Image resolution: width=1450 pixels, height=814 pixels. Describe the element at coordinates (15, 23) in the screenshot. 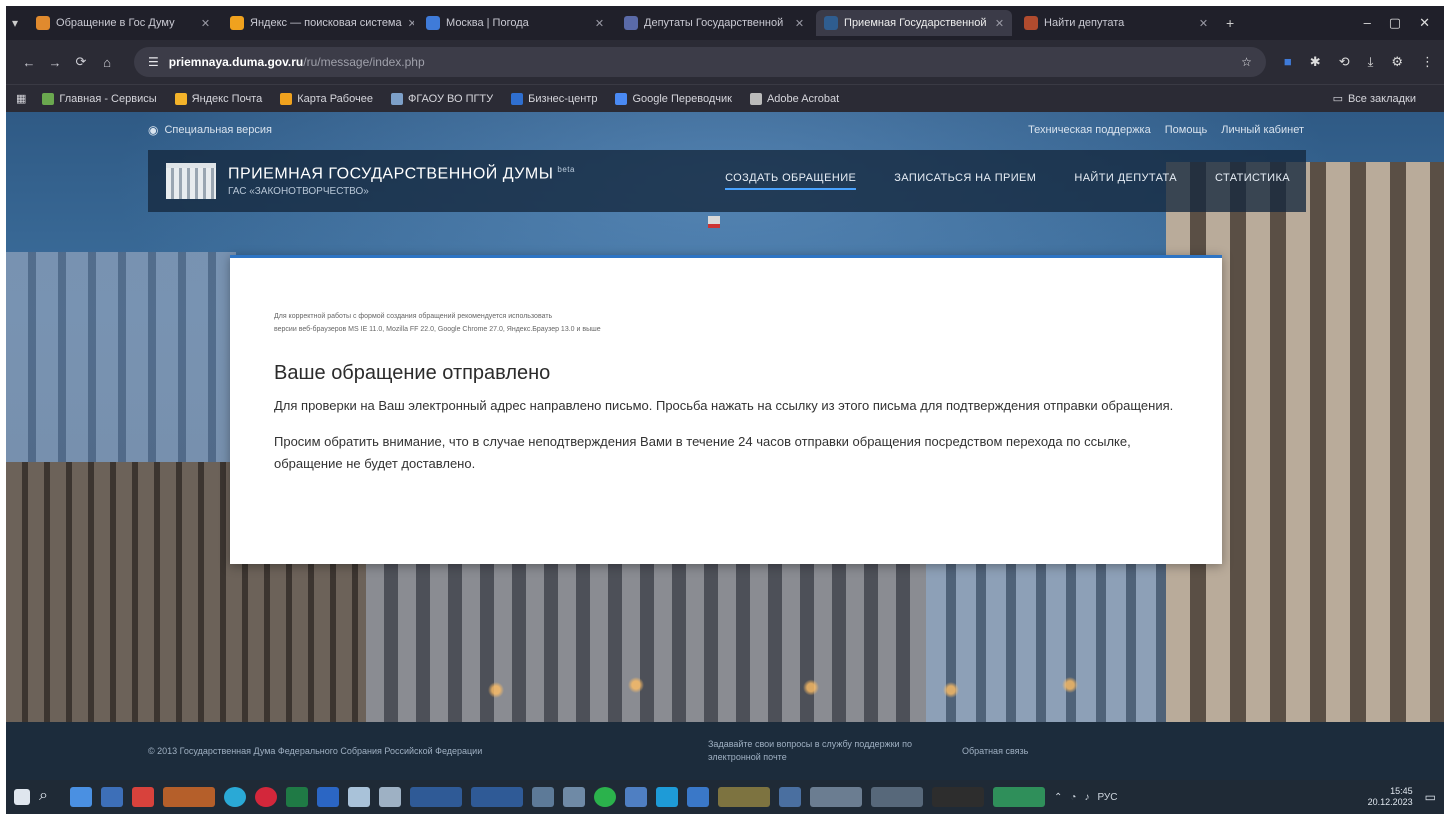

I see `tab-actions-icon: ▾` at that location.